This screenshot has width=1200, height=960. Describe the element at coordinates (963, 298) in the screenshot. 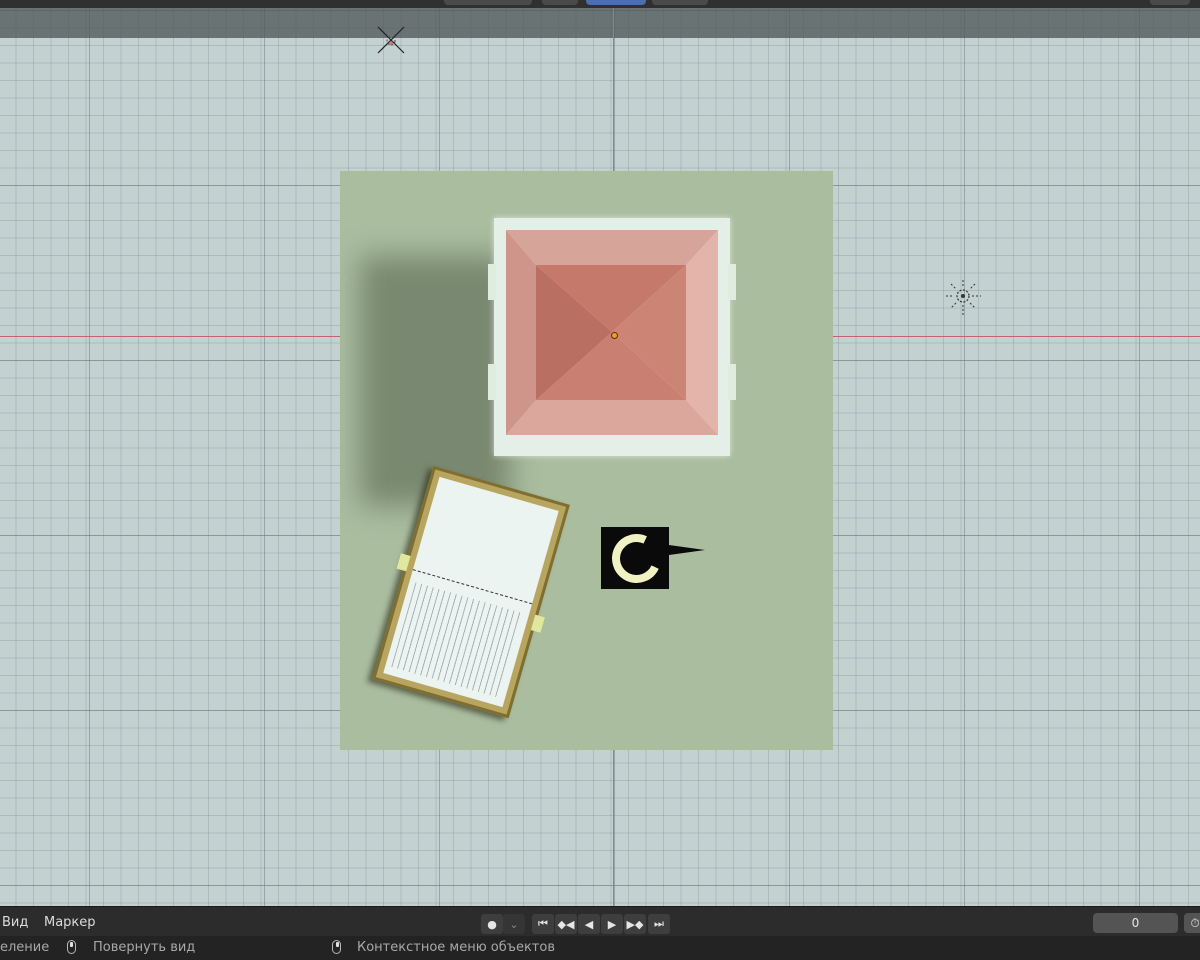

I see `sun-icon` at that location.